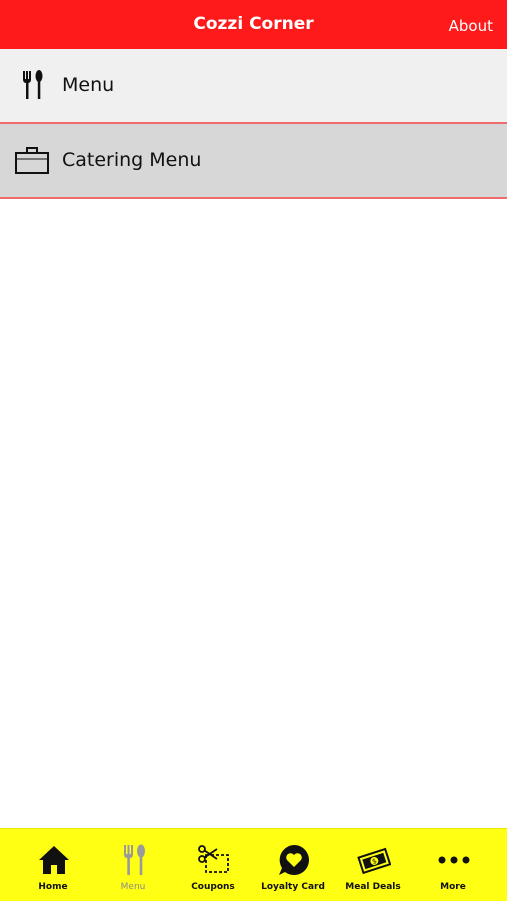 The height and width of the screenshot is (901, 507). Describe the element at coordinates (213, 859) in the screenshot. I see `coupon-scissors-icon` at that location.